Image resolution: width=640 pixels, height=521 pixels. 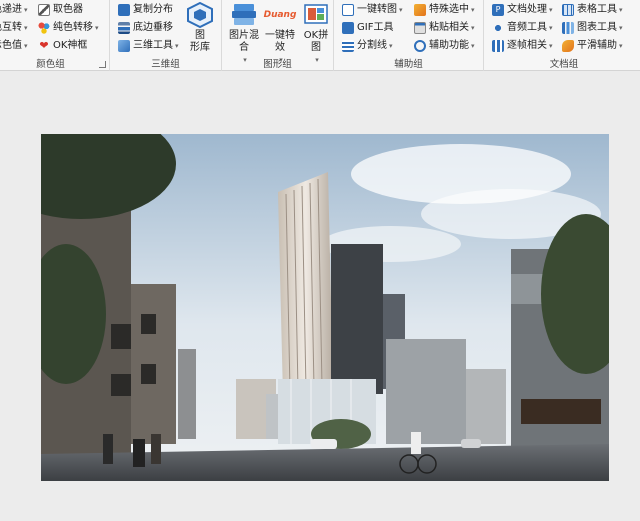 What do you see at coordinates (568, 46) in the screenshot?
I see `smooth-icon` at bounding box center [568, 46].